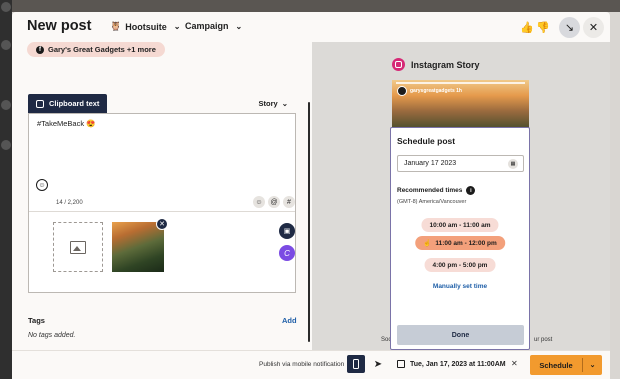 The width and height of the screenshot is (620, 379). Describe the element at coordinates (102, 49) in the screenshot. I see `account-chip-label: Gary's Great Gadgets +1 more` at that location.